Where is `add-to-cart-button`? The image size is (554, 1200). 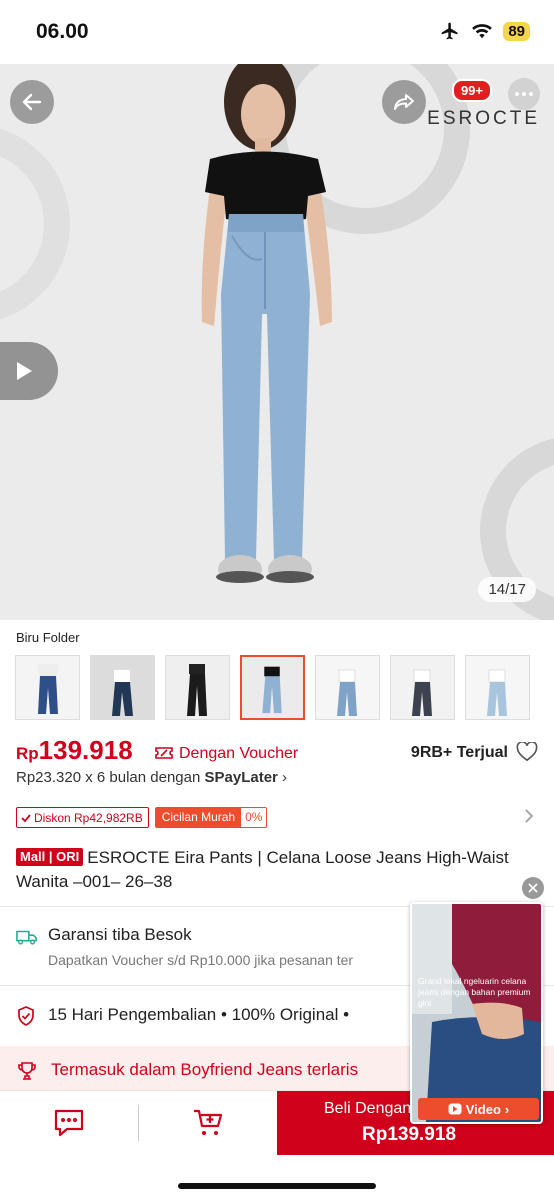 add-to-cart-button is located at coordinates (208, 1123).